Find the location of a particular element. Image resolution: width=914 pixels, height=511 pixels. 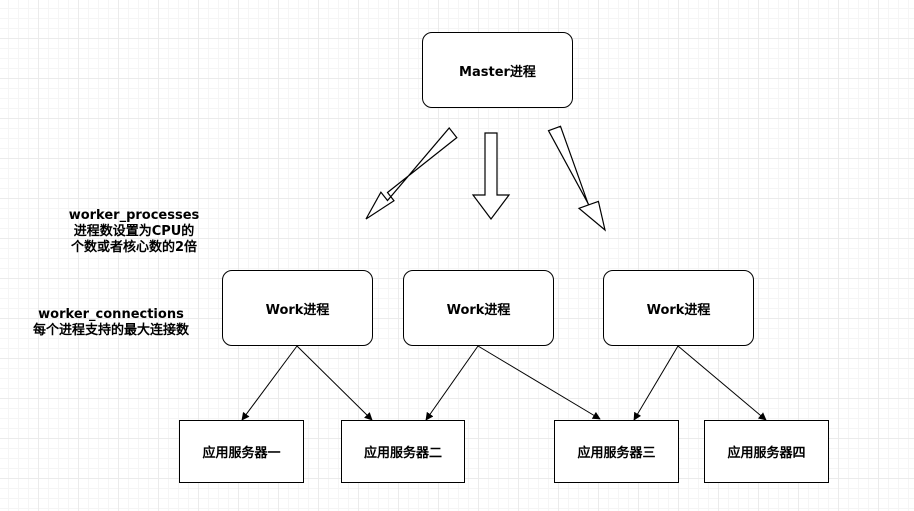

connector-w2-s2 is located at coordinates (452, 383).